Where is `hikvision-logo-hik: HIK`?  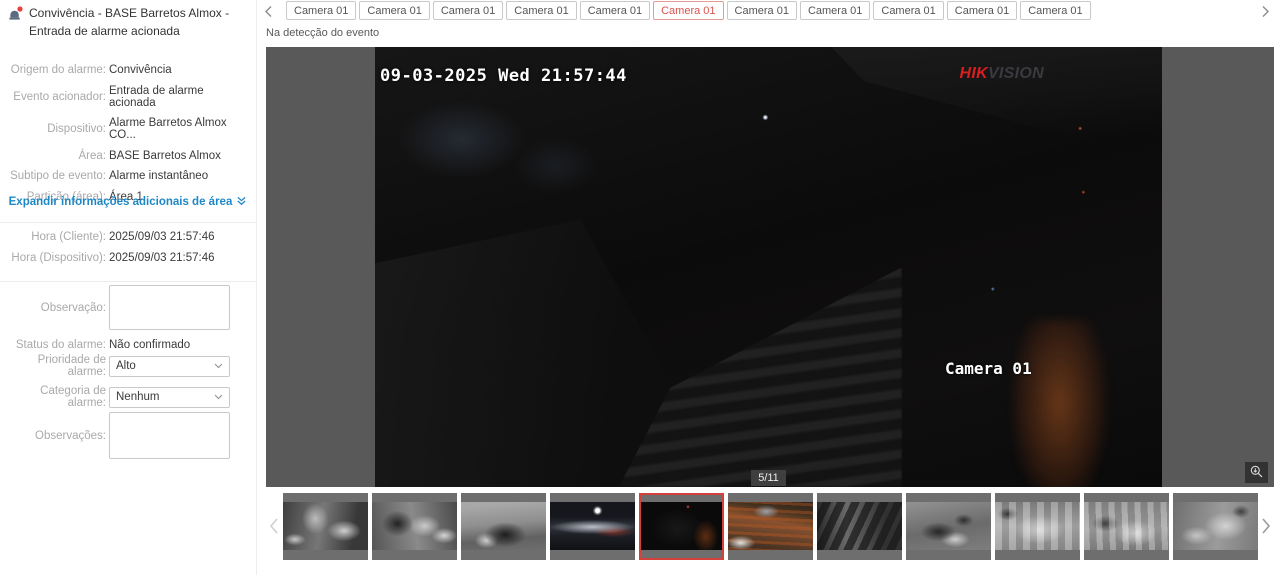 hikvision-logo-hik: HIK is located at coordinates (973, 73).